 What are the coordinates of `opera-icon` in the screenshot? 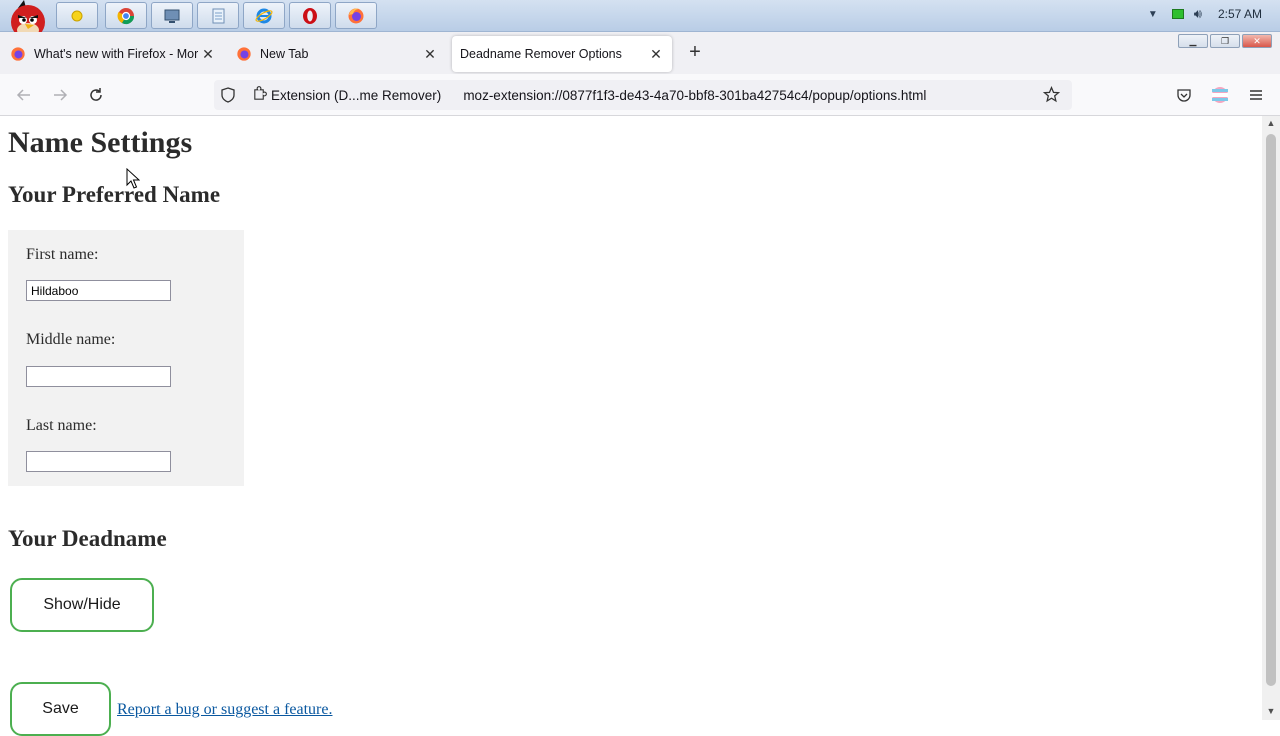 It's located at (310, 15).